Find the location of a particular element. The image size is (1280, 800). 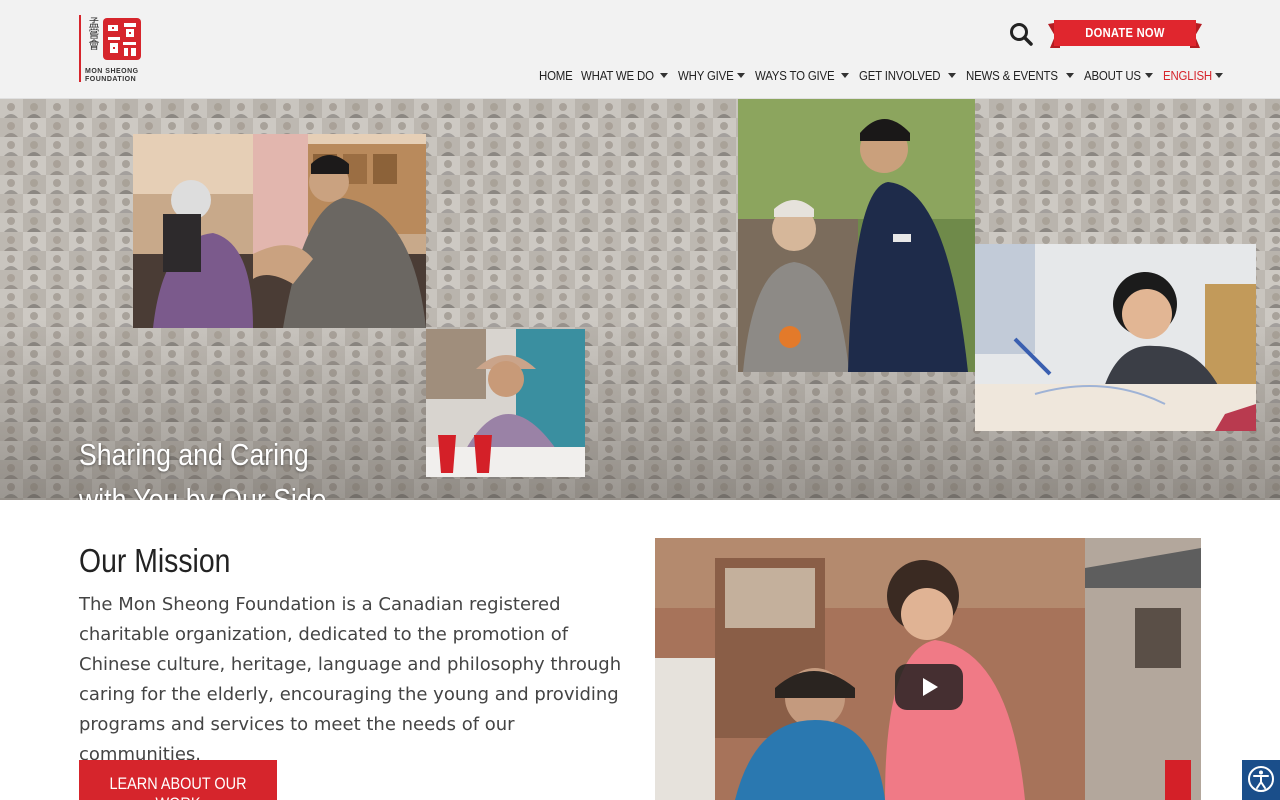

accessibility-button is located at coordinates (1261, 780).